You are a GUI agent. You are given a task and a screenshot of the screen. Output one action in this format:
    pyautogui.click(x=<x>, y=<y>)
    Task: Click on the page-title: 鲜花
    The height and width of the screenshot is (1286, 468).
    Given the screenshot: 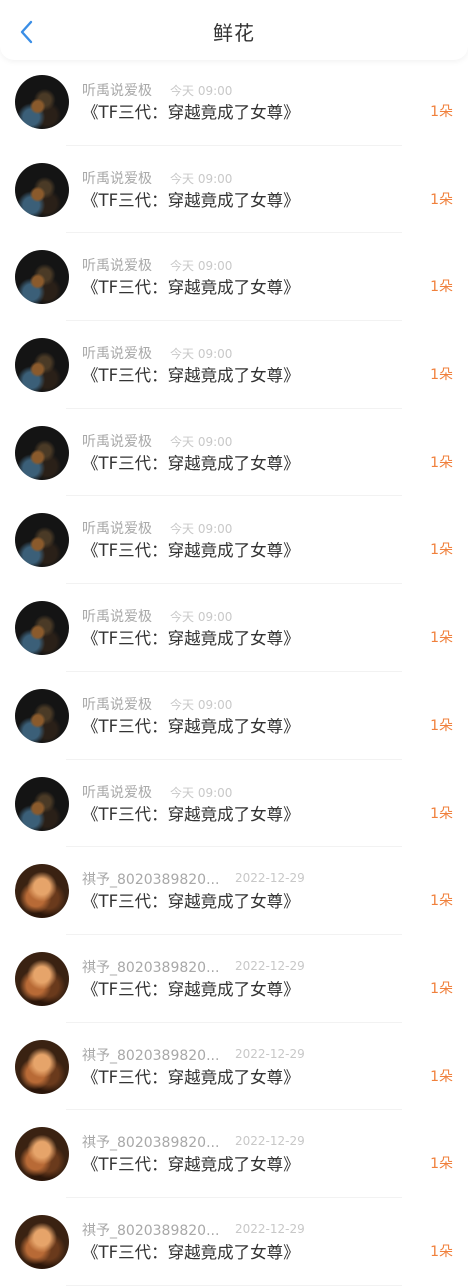 What is the action you would take?
    pyautogui.click(x=234, y=33)
    